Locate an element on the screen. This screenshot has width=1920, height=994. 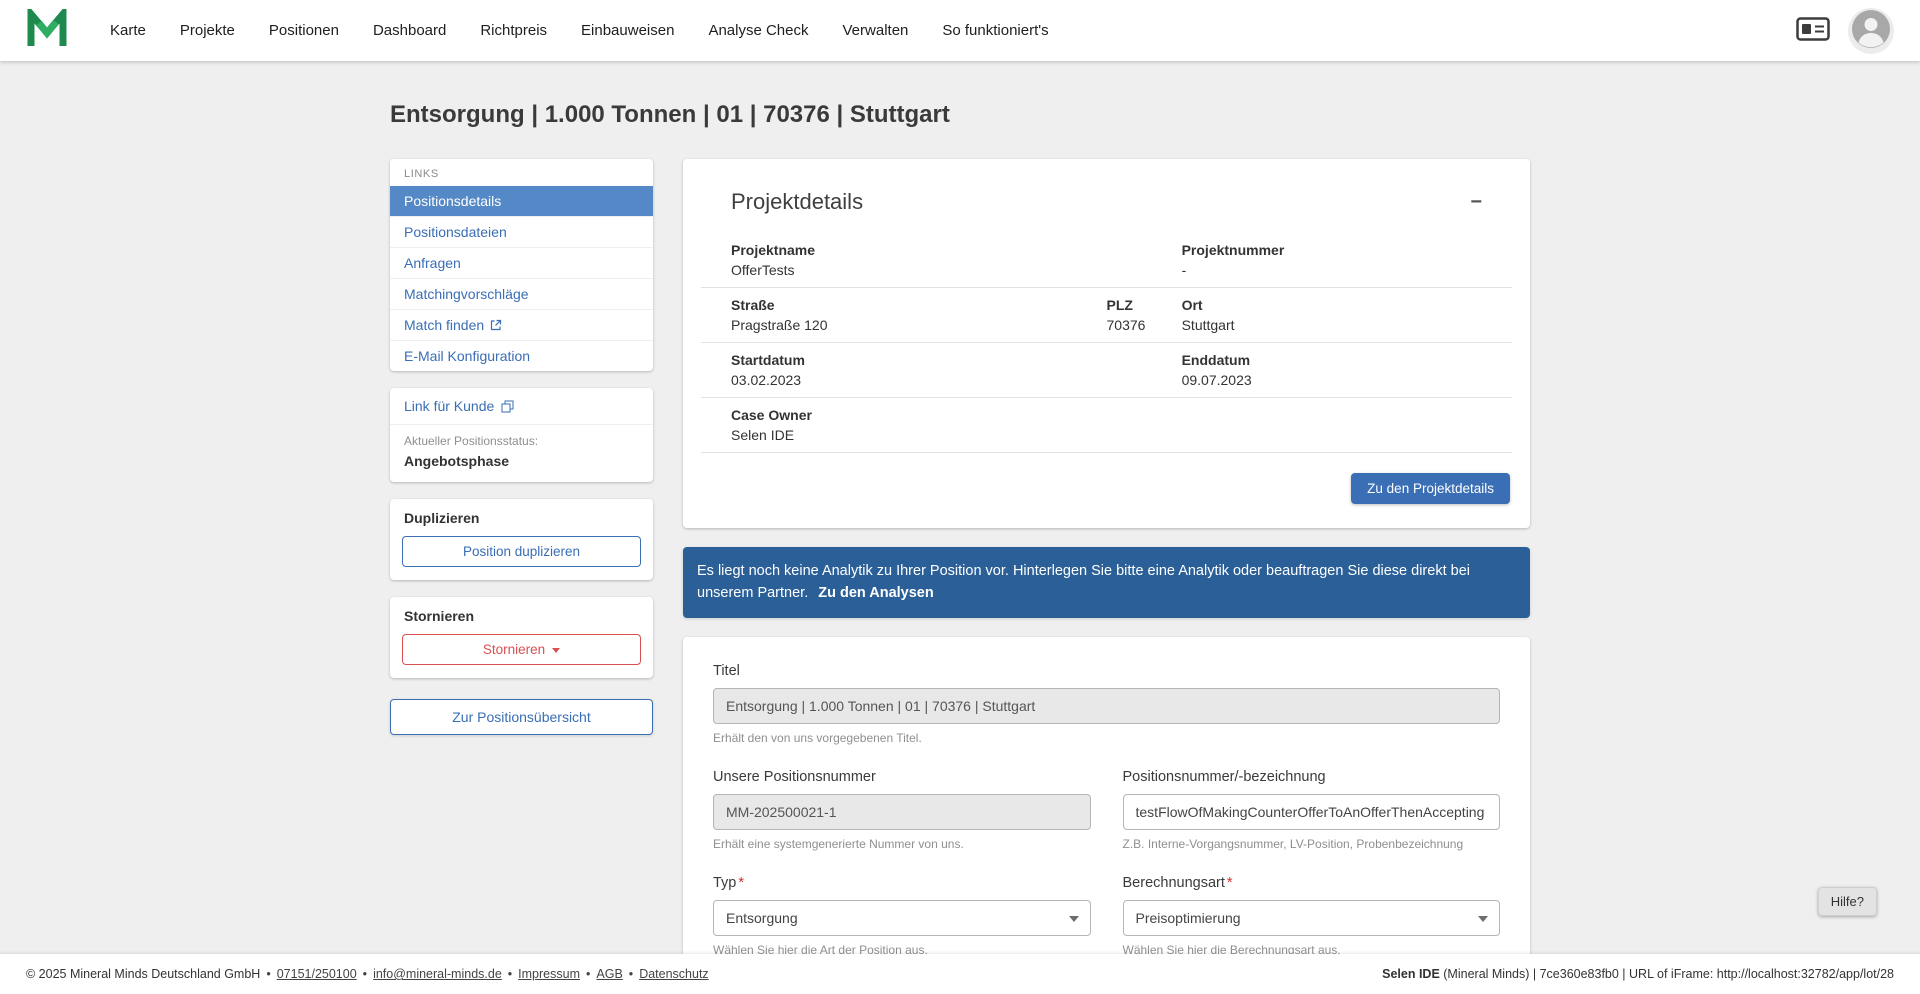
bezeichnung-label: Positionsnummer/-bezeichnung is located at coordinates (1224, 776).